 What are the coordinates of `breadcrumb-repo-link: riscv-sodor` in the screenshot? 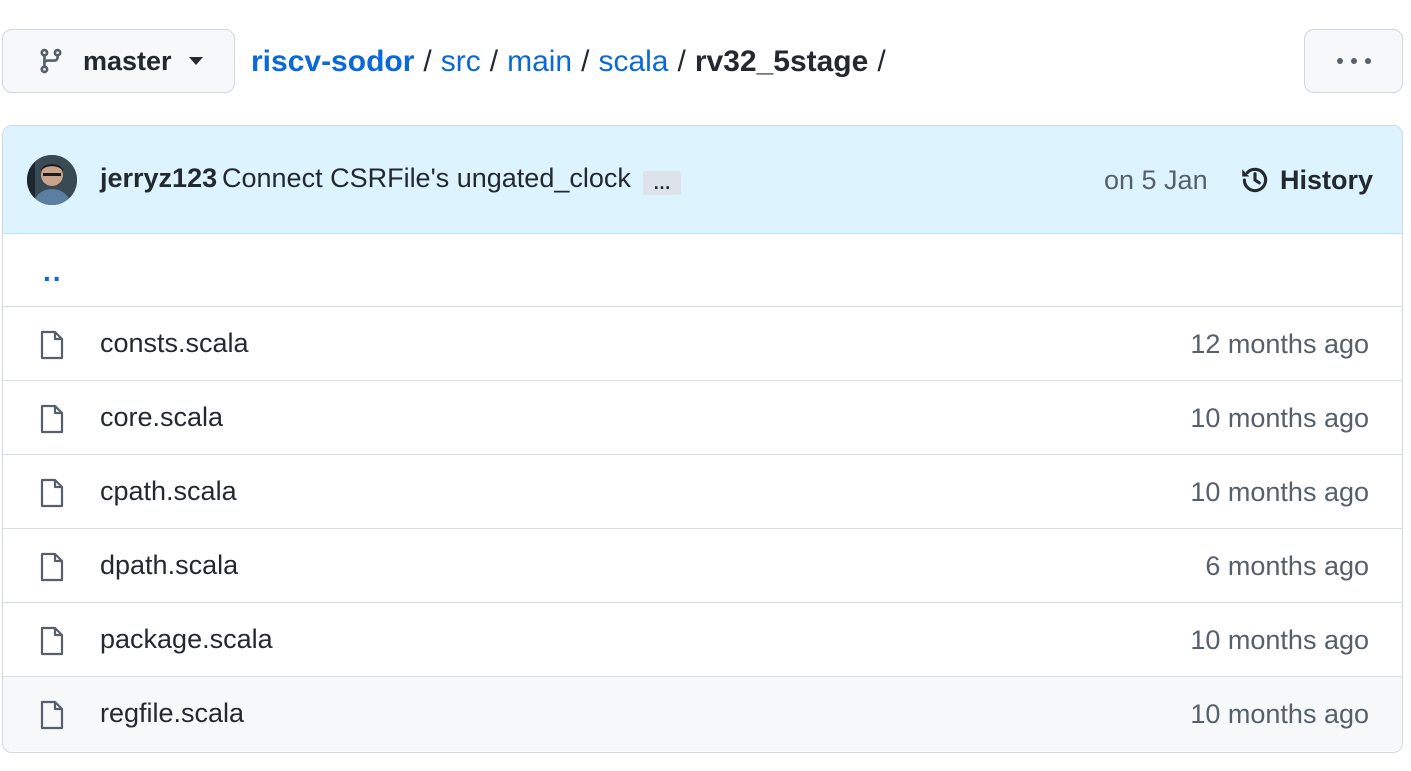 It's located at (332, 62).